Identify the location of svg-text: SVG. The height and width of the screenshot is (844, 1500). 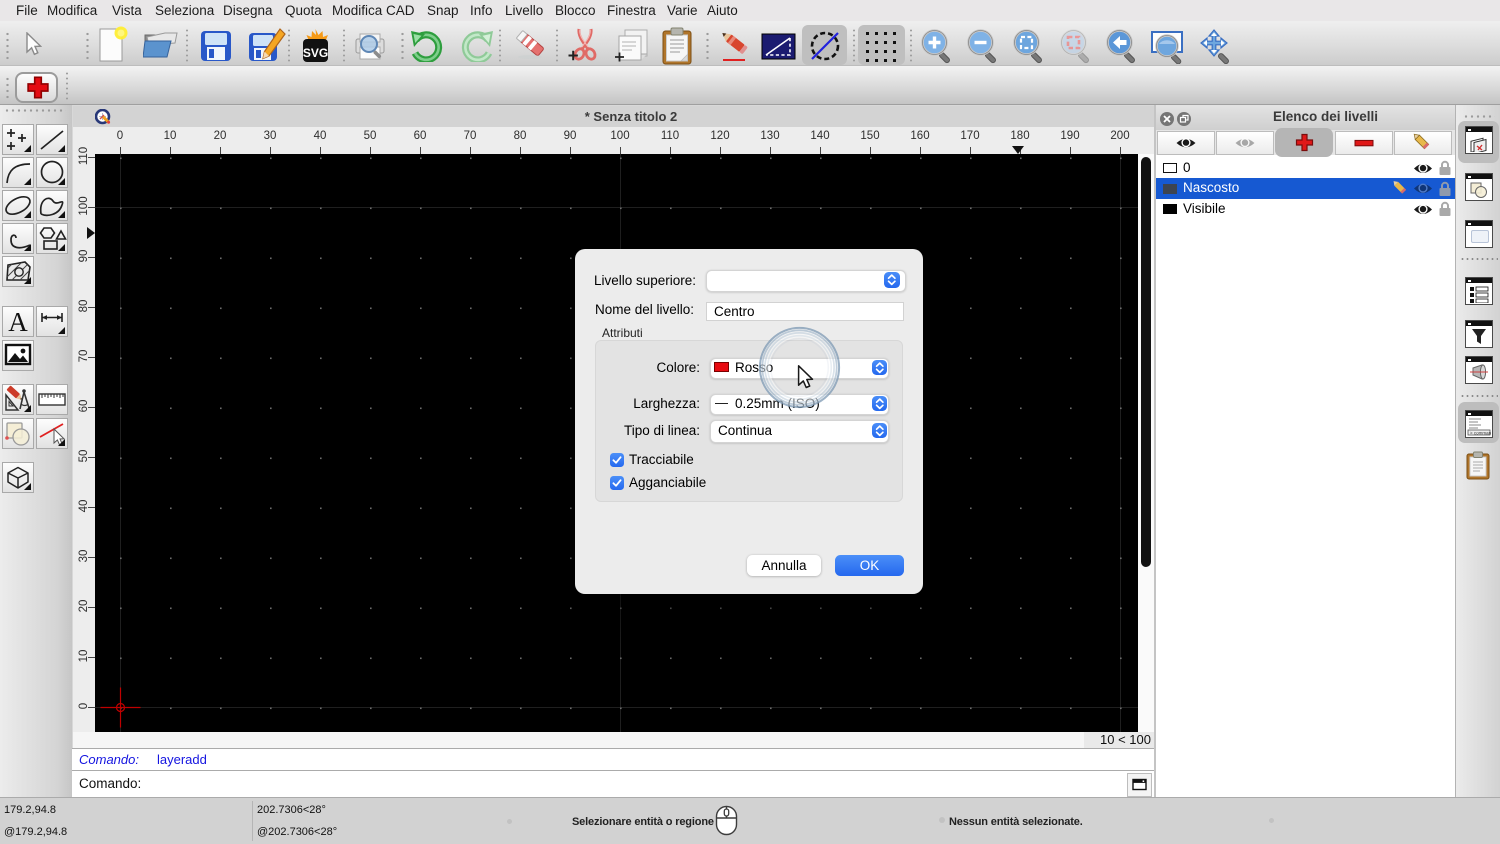
(315, 53).